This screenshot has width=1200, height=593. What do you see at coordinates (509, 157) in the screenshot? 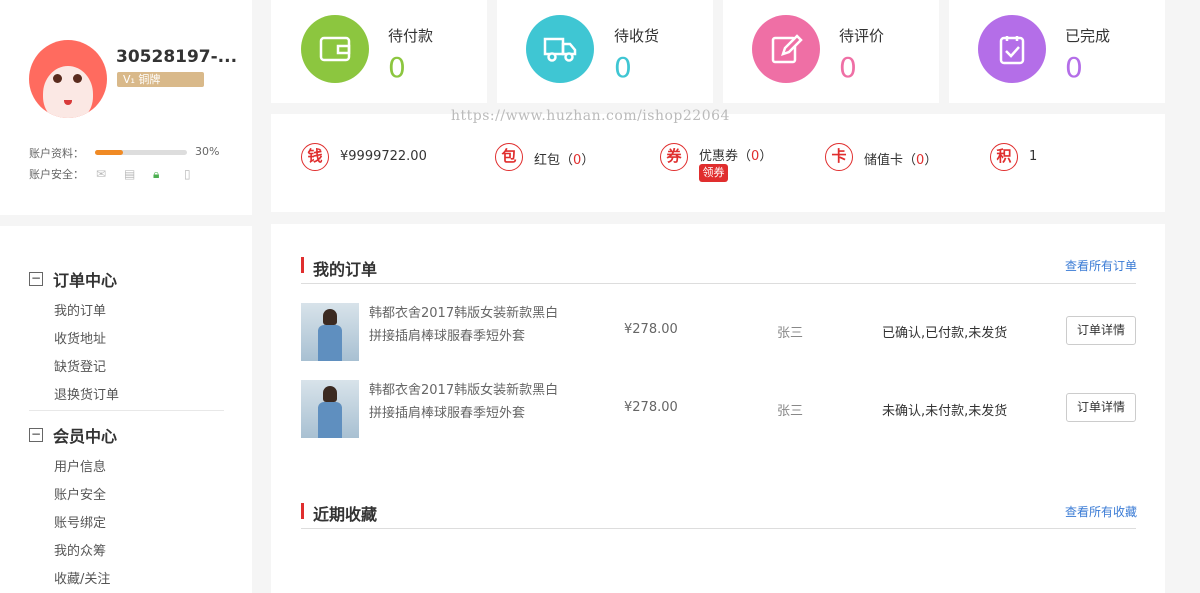
I see `red-packet-icon: 包` at bounding box center [509, 157].